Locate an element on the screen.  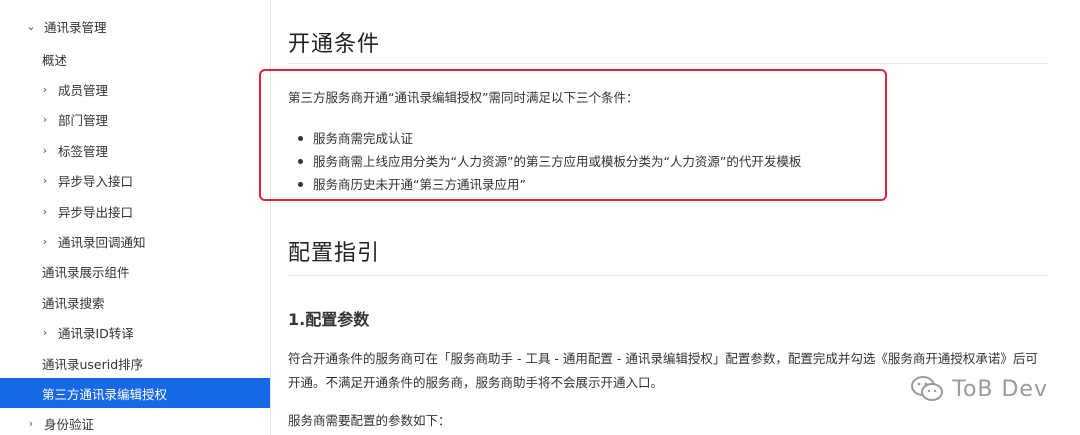
sidebar-item-contacts-management: ⌄ 通讯录管理 is located at coordinates (135, 26).